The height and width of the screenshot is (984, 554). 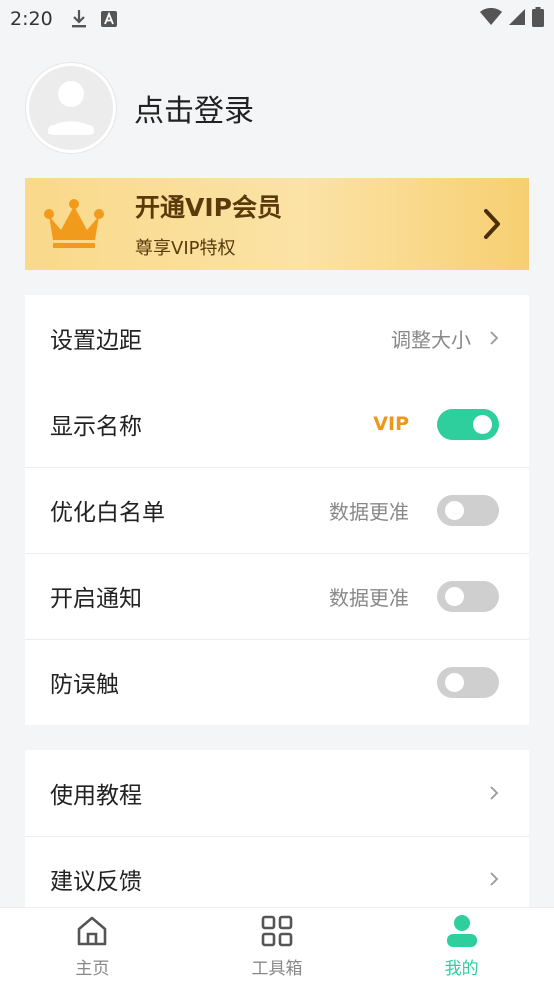 I want to click on nav-label: 我的, so click(x=461, y=968).